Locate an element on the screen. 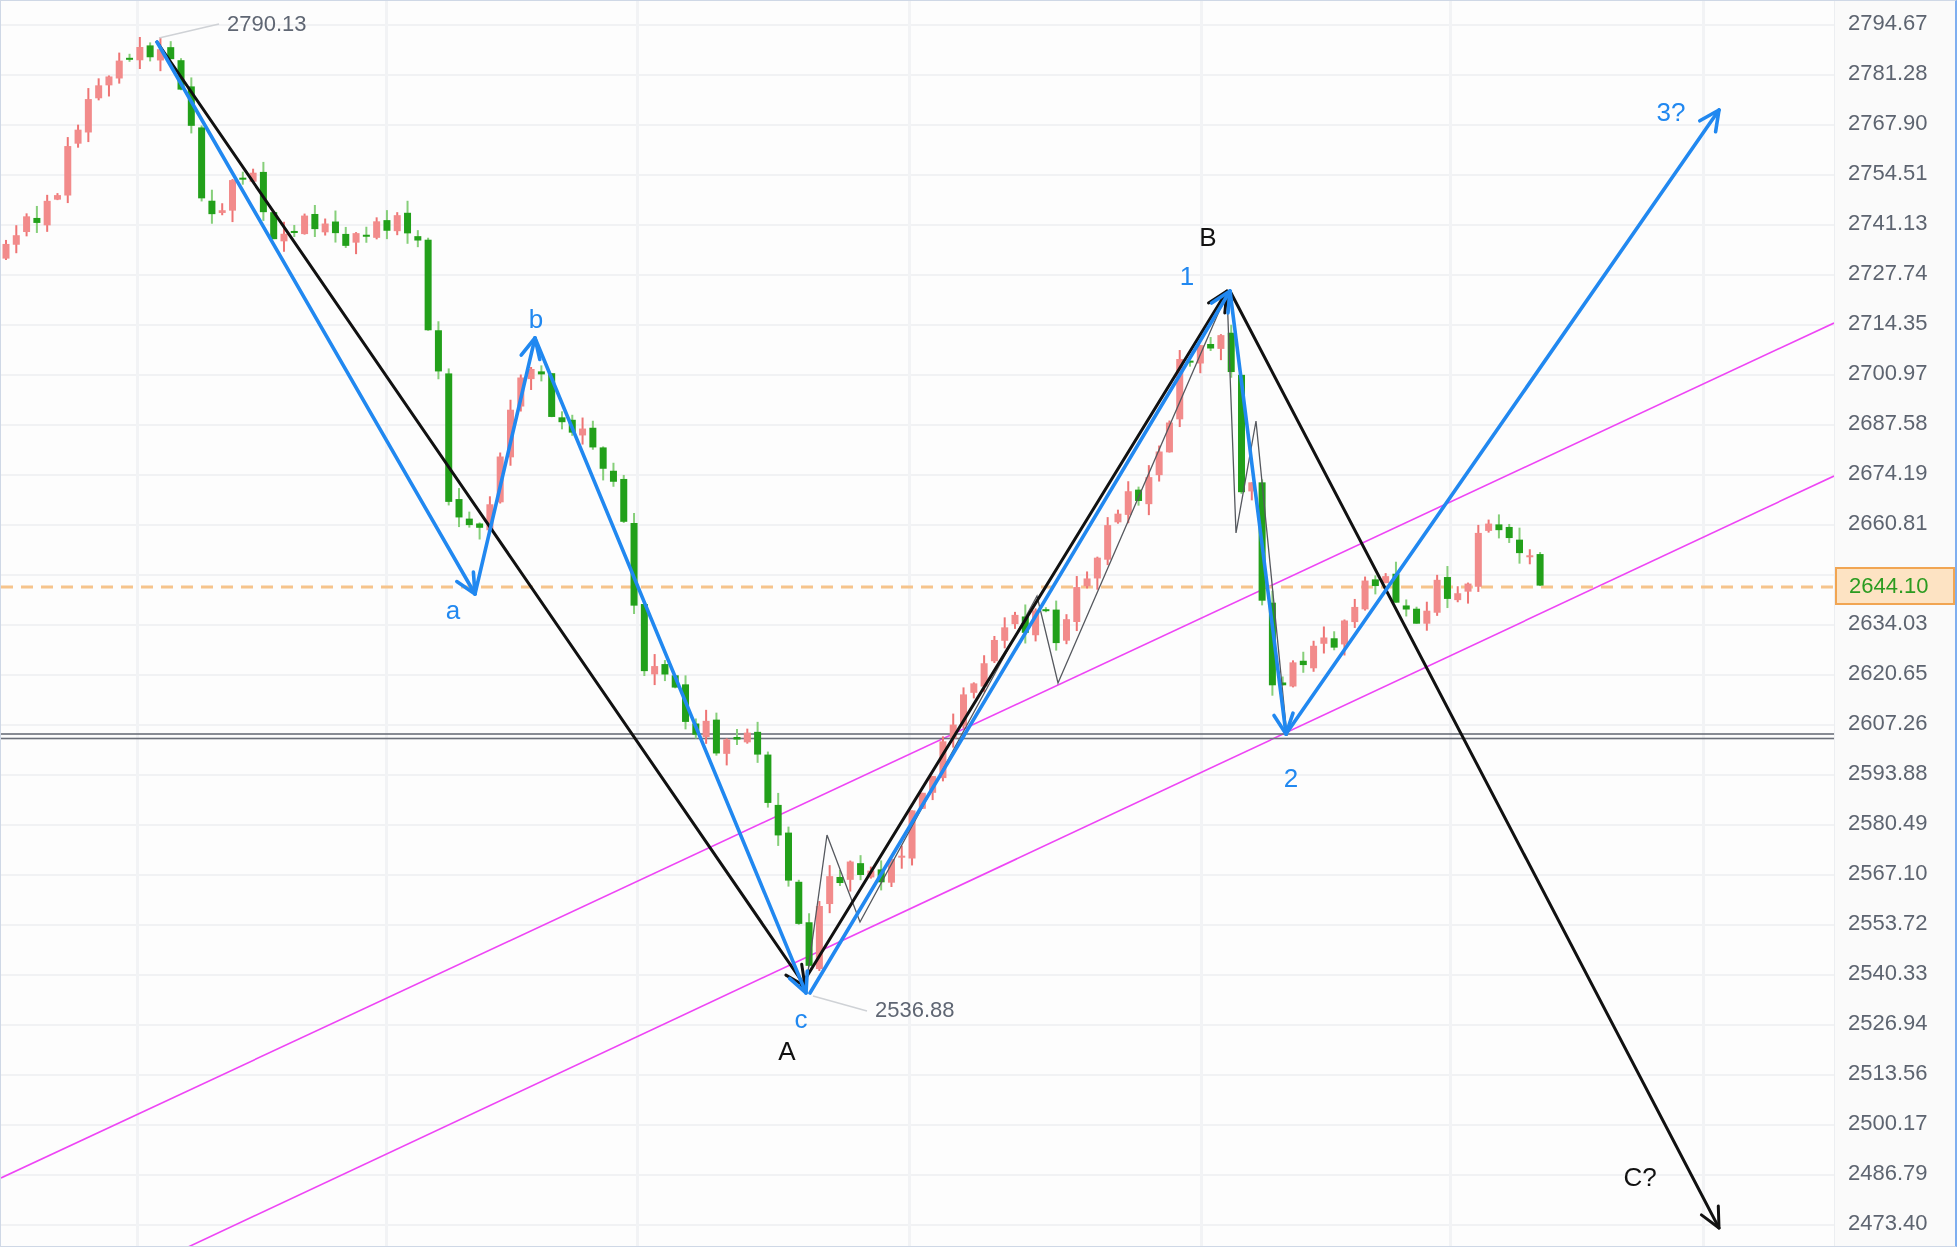 This screenshot has height=1247, width=1957. price-axis-label: 2794.67 is located at coordinates (1888, 23).